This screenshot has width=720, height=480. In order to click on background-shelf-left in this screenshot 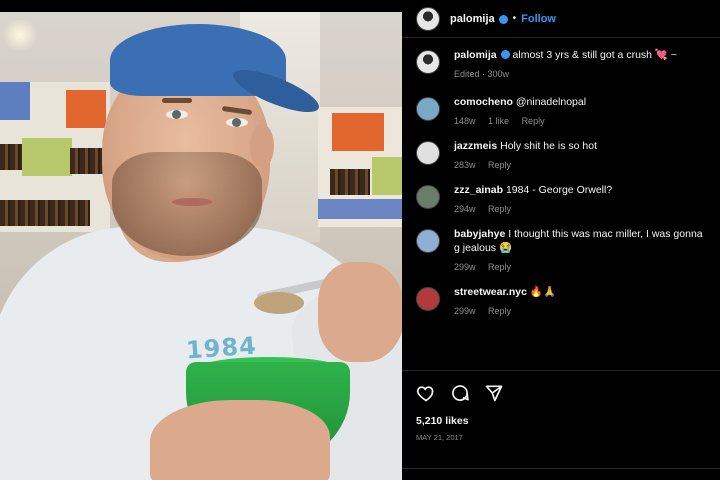, I will do `click(55, 157)`.